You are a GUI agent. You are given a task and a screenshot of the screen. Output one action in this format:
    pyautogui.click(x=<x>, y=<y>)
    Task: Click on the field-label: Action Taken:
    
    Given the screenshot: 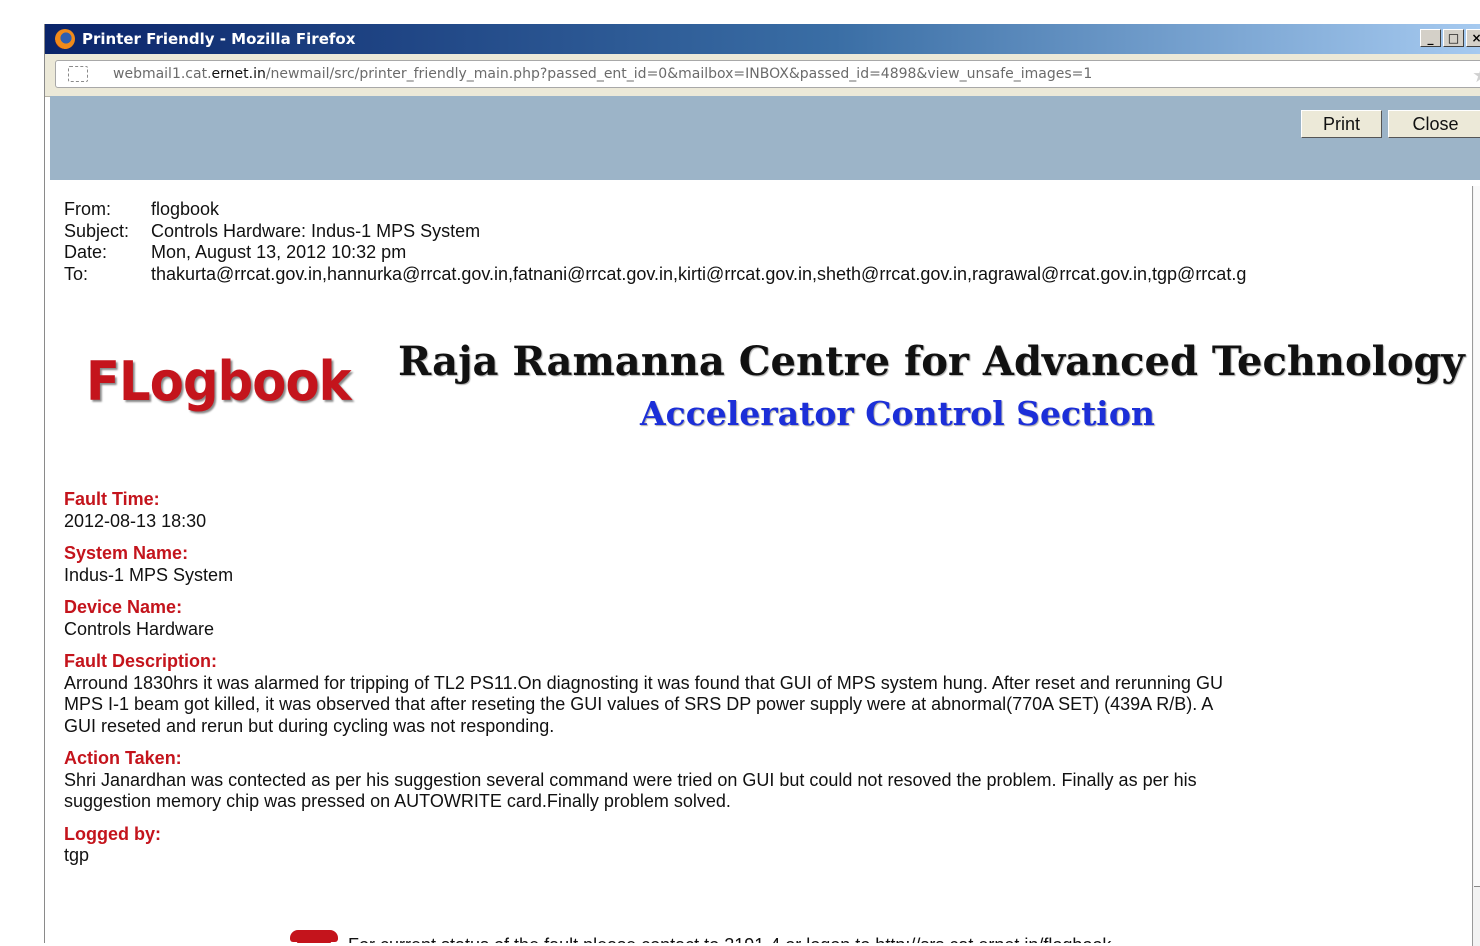 What is the action you would take?
    pyautogui.click(x=123, y=758)
    